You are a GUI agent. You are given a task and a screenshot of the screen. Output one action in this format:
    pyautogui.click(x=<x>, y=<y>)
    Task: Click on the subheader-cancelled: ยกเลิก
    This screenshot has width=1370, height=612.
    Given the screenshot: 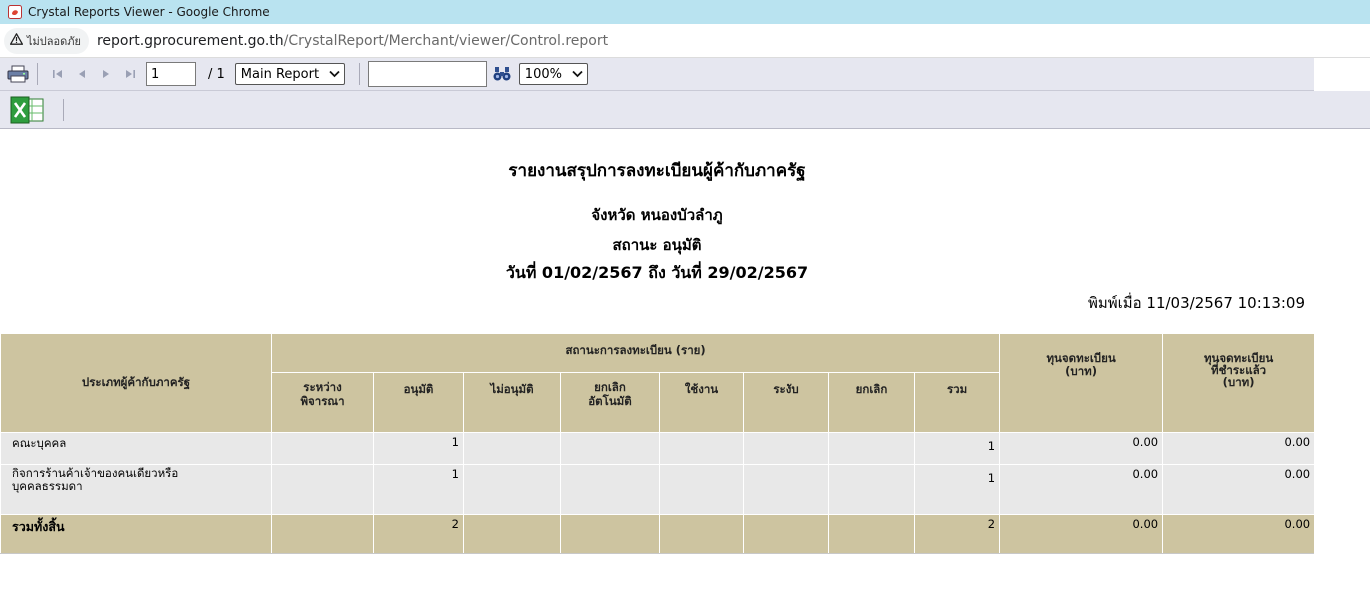 What is the action you would take?
    pyautogui.click(x=871, y=402)
    